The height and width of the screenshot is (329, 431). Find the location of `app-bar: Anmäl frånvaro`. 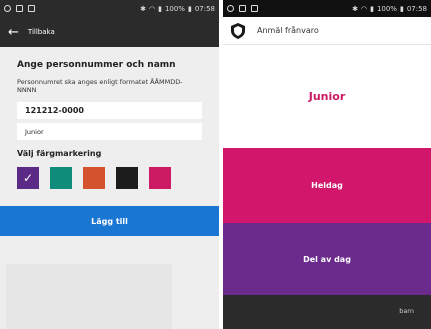

app-bar: Anmäl frånvaro is located at coordinates (327, 31).